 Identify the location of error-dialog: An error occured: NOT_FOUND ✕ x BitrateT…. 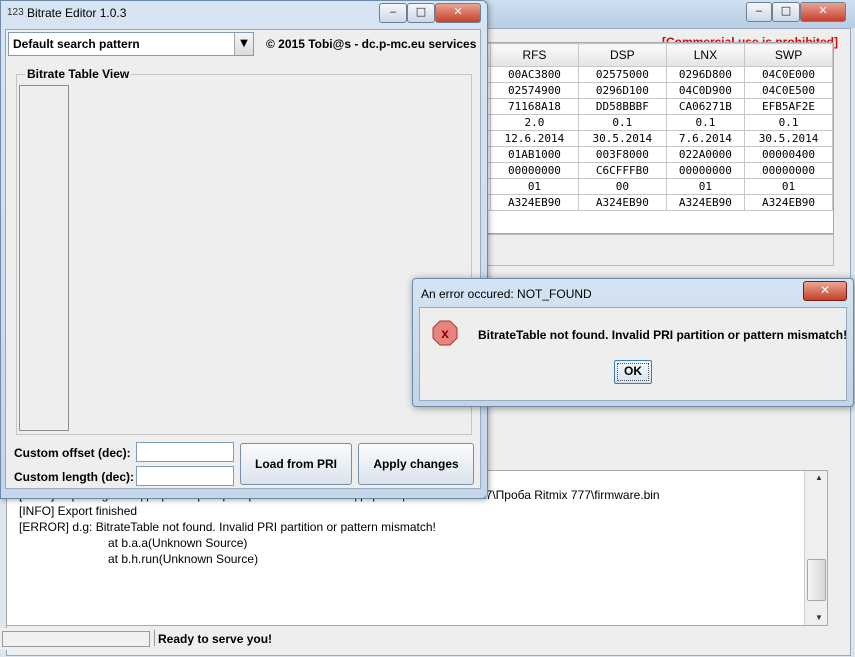
(633, 342).